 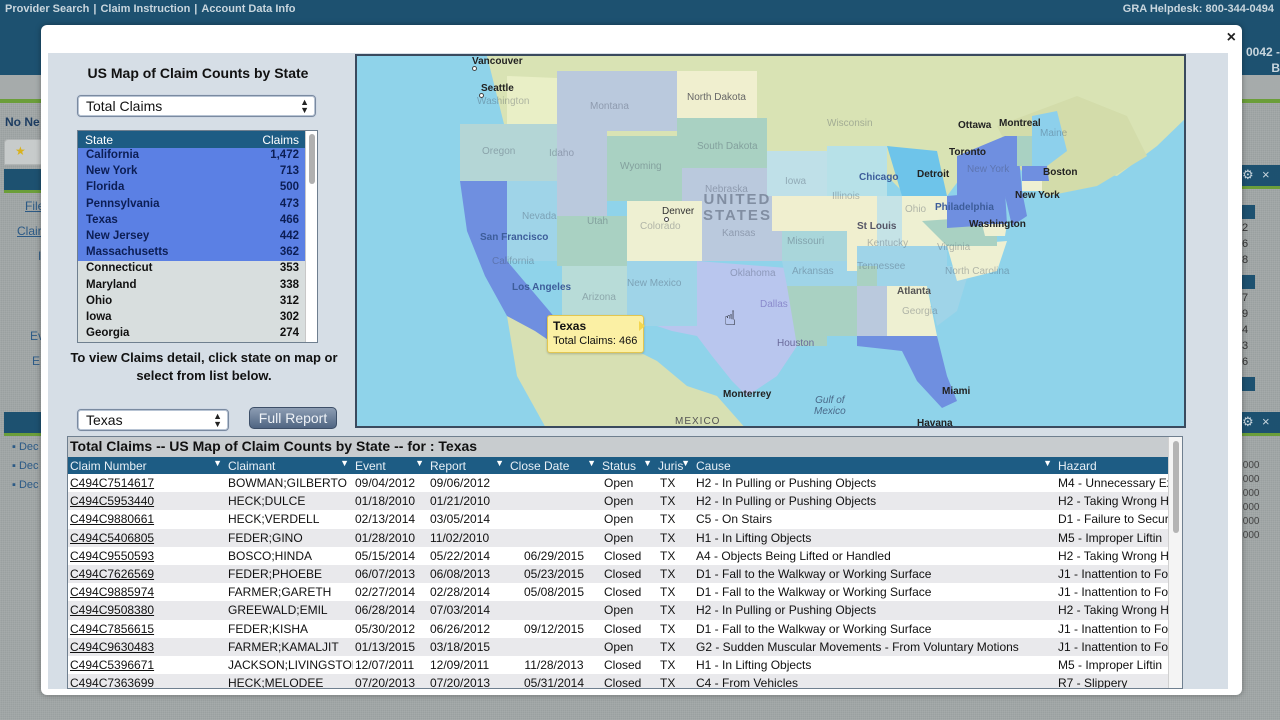 What do you see at coordinates (554, 465) in the screenshot?
I see `column-header-close-date: Close Date ▼` at bounding box center [554, 465].